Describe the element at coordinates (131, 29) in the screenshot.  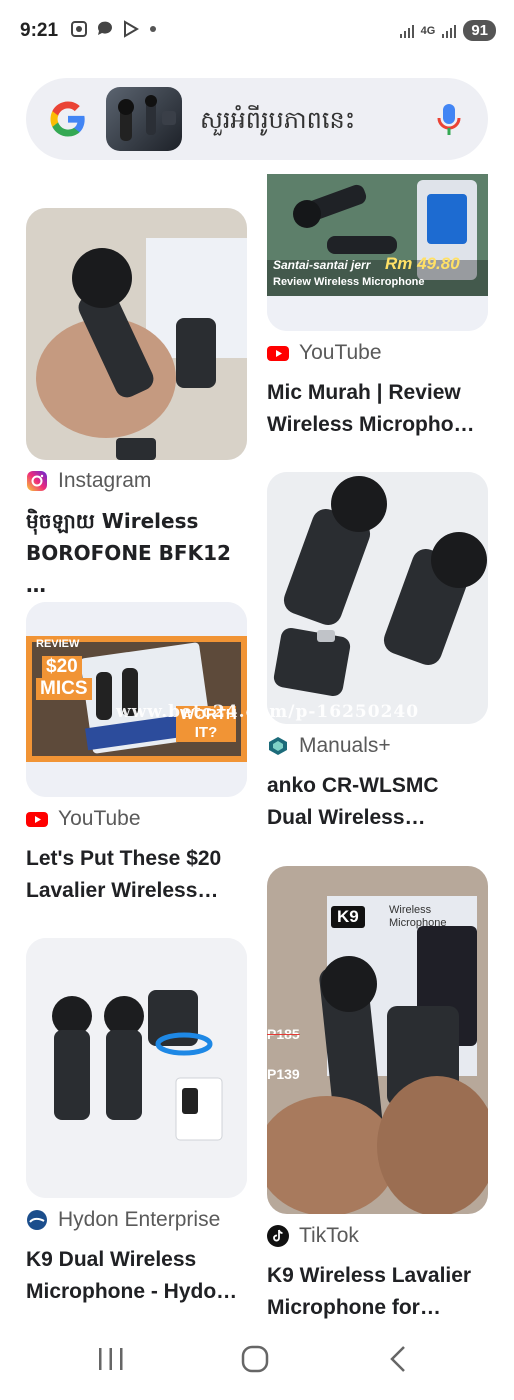
I see `play-store-icon` at that location.